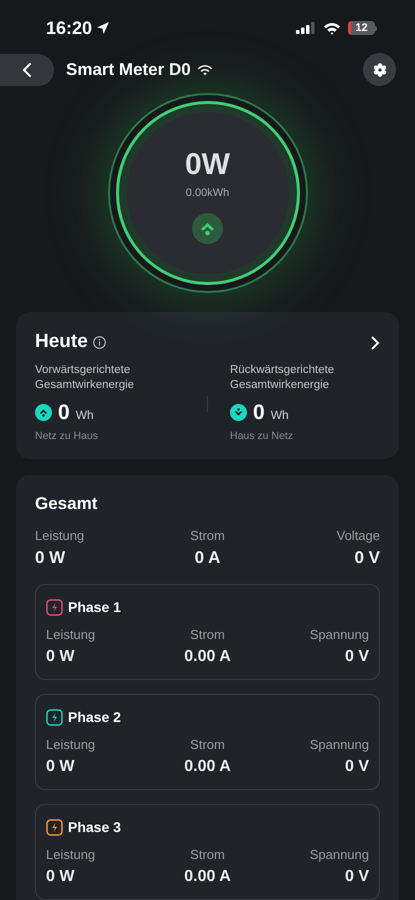  Describe the element at coordinates (94, 827) in the screenshot. I see `phase-title: Phase 3` at that location.